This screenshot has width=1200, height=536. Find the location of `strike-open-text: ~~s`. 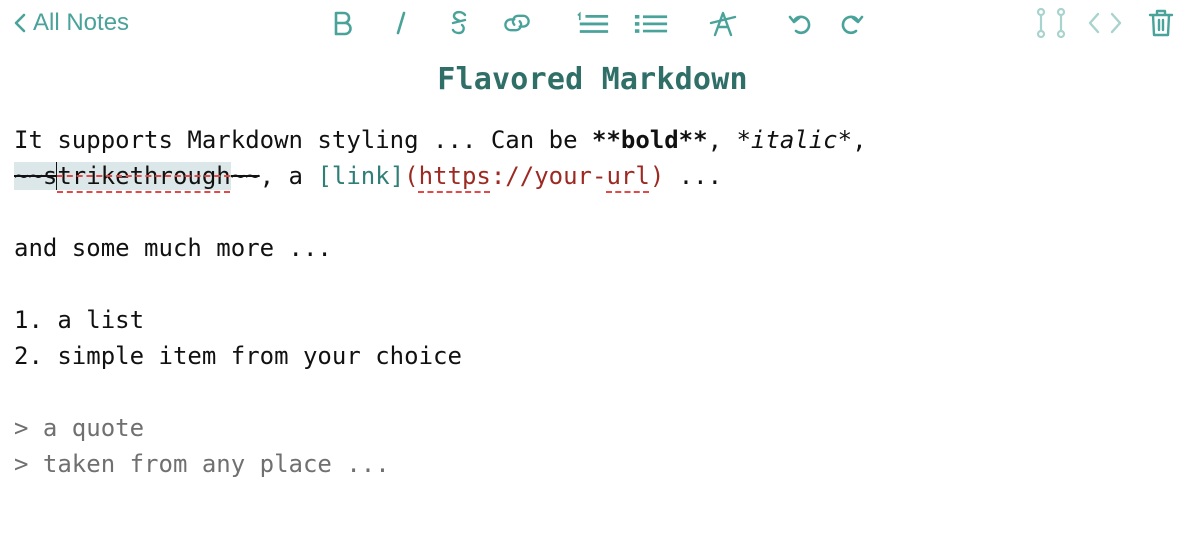

strike-open-text: ~~s is located at coordinates (36, 176).